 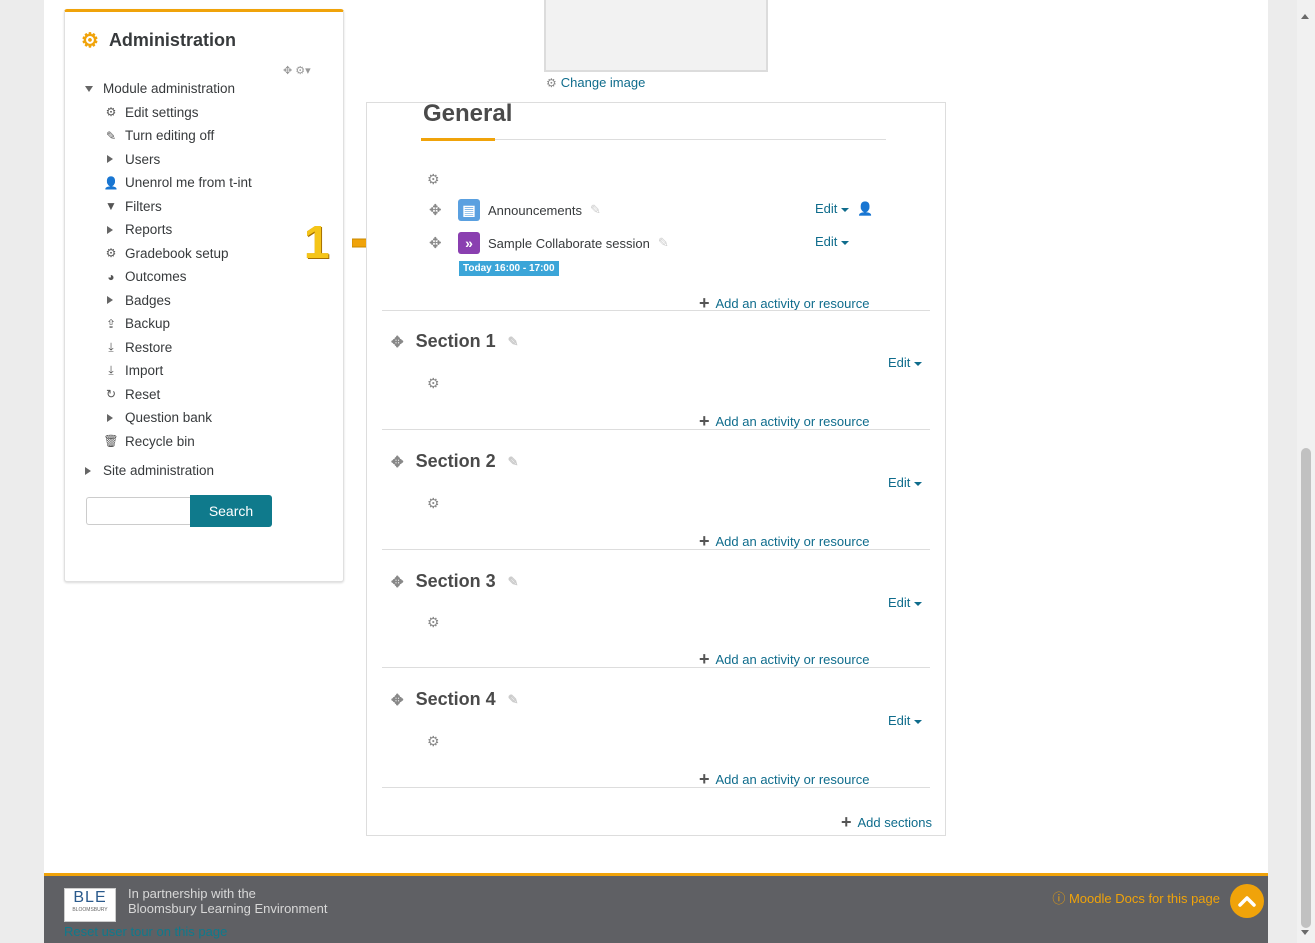 I want to click on tree-item-badges: Badges, so click(x=168, y=301).